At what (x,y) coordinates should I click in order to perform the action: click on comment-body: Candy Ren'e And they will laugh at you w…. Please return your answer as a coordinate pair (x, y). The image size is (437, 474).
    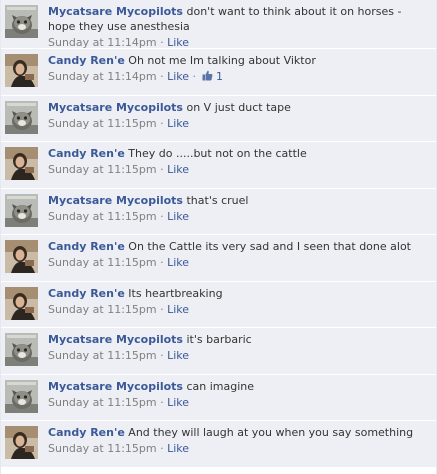
    Looking at the image, I should click on (239, 432).